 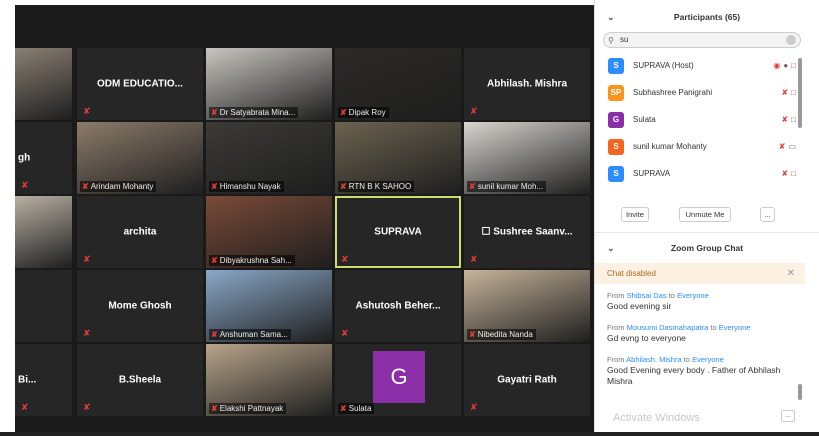 What do you see at coordinates (398, 380) in the screenshot?
I see `video-tile: G ✘ Sulata` at bounding box center [398, 380].